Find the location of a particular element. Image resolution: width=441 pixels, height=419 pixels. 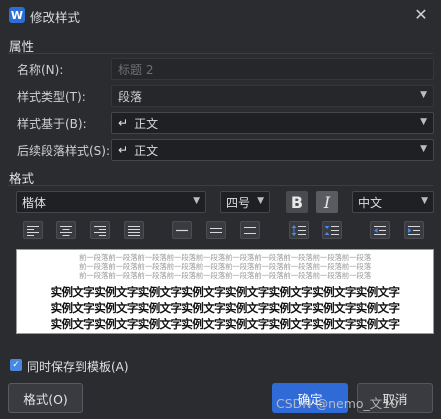

style-type-label: 样式类型(T): is located at coordinates (51, 97).